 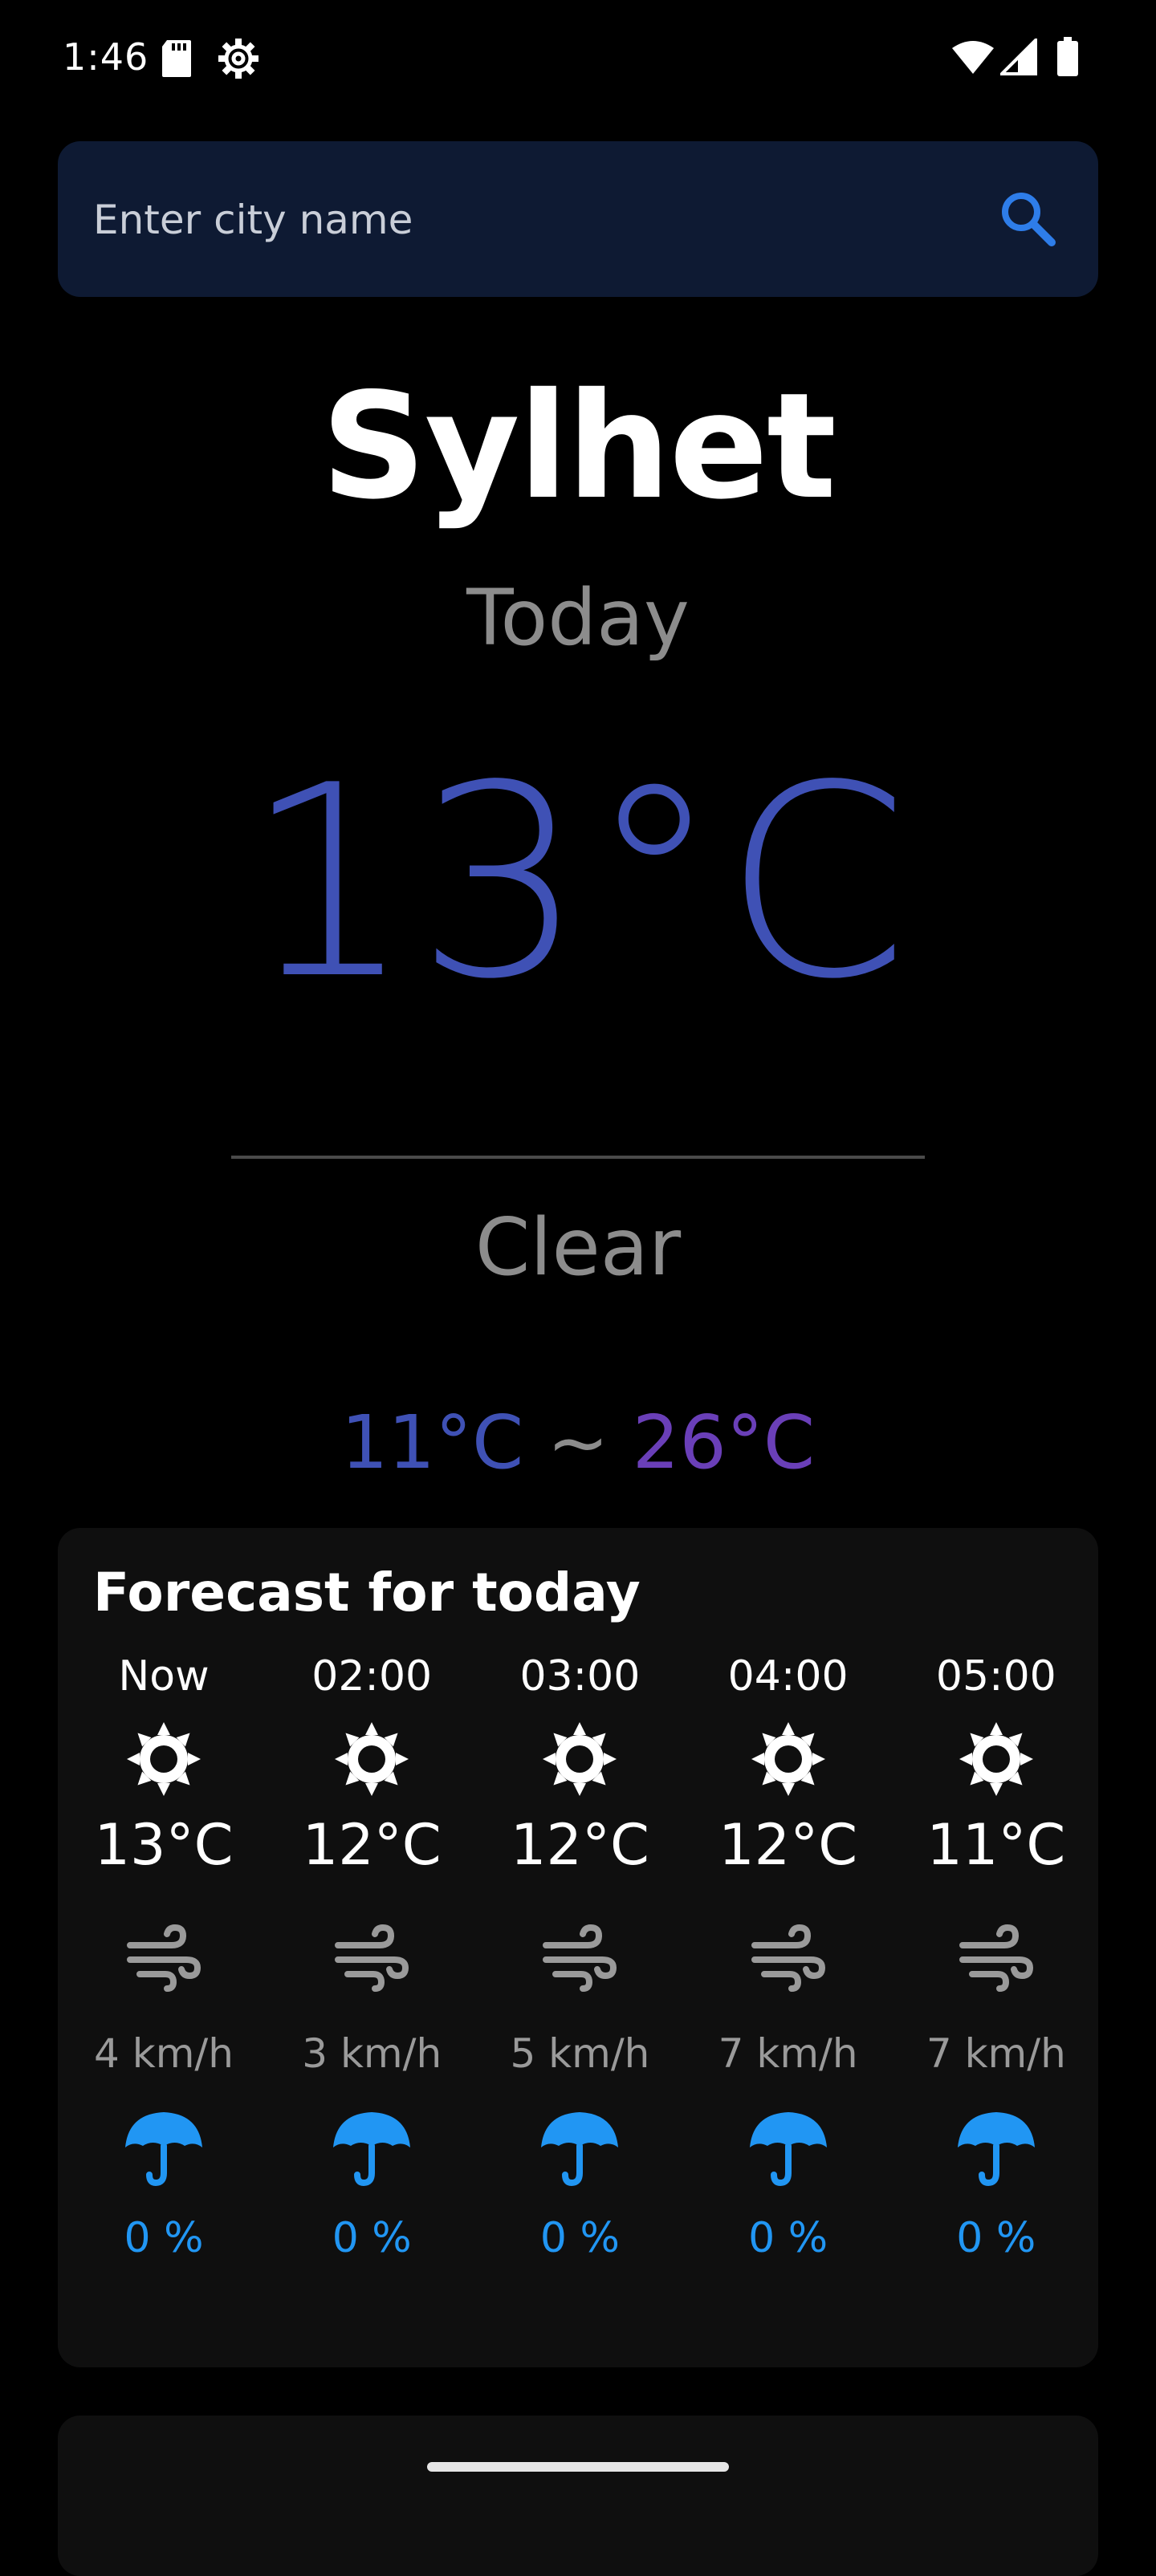 I want to click on forecast-temperature: 13°C, so click(x=164, y=1845).